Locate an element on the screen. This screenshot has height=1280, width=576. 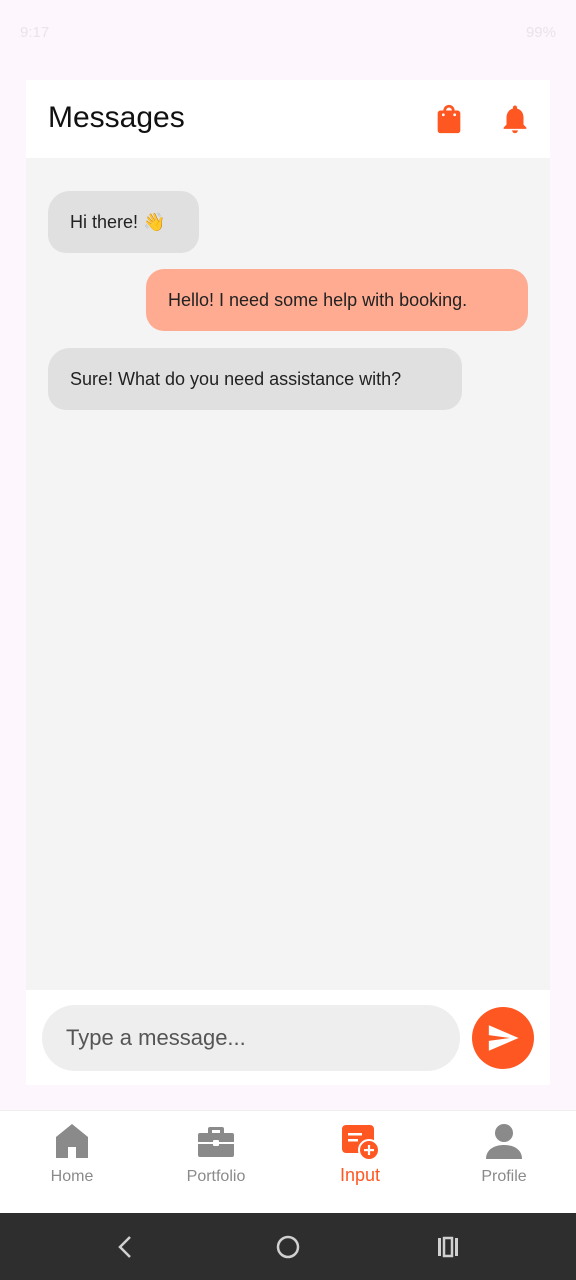
nav-item-profile: Profile is located at coordinates (504, 1162).